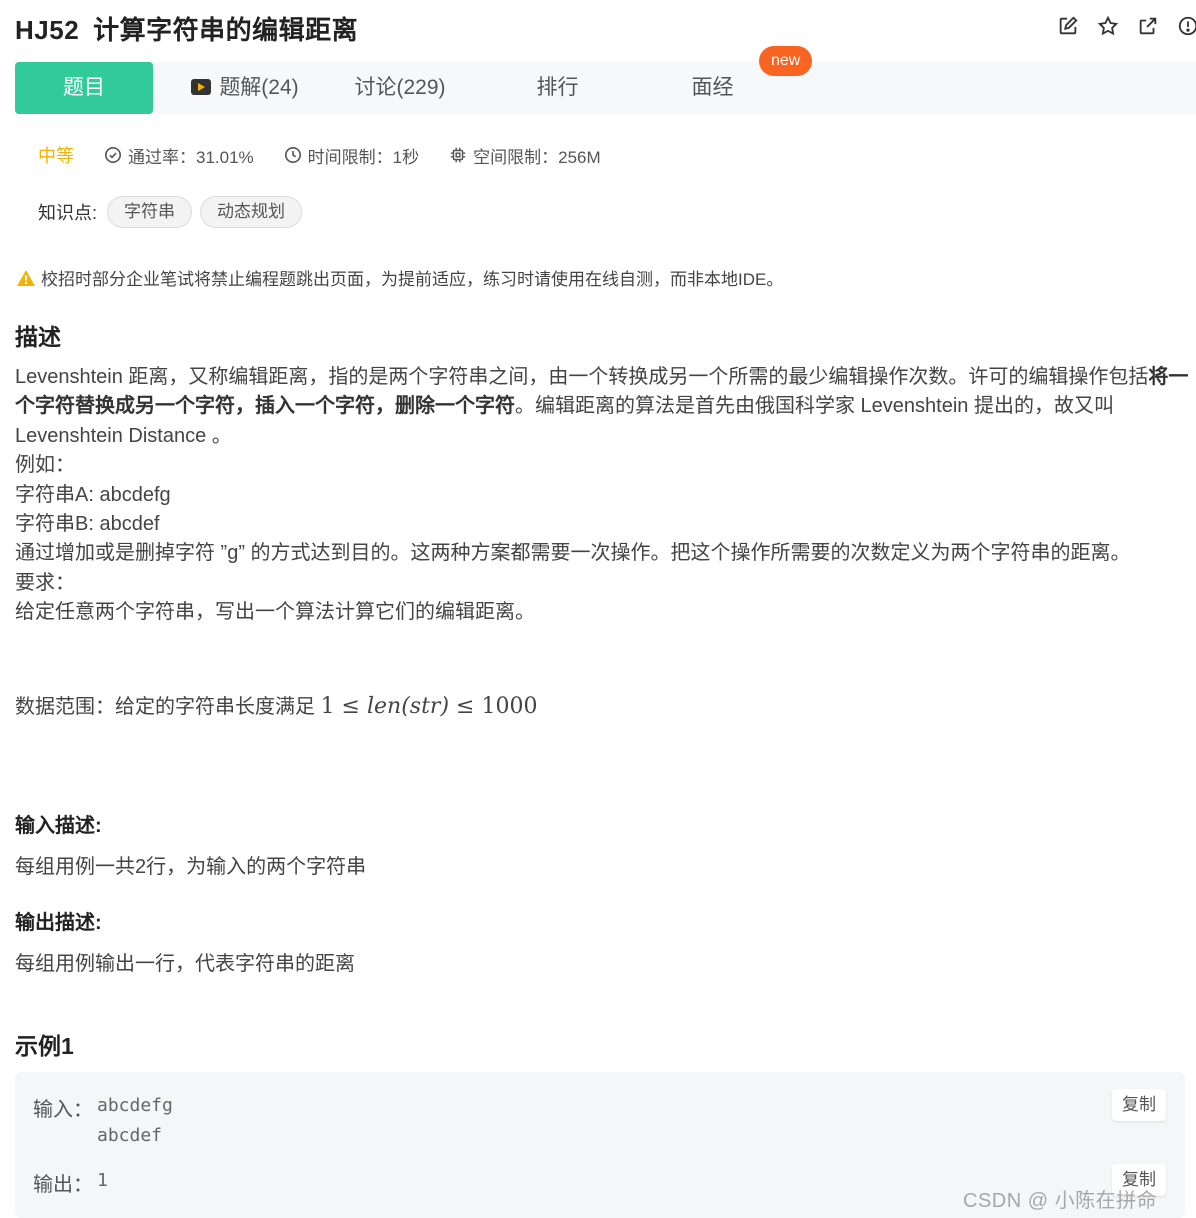  What do you see at coordinates (130, 1135) in the screenshot?
I see `example-input-line2: abcdef` at bounding box center [130, 1135].